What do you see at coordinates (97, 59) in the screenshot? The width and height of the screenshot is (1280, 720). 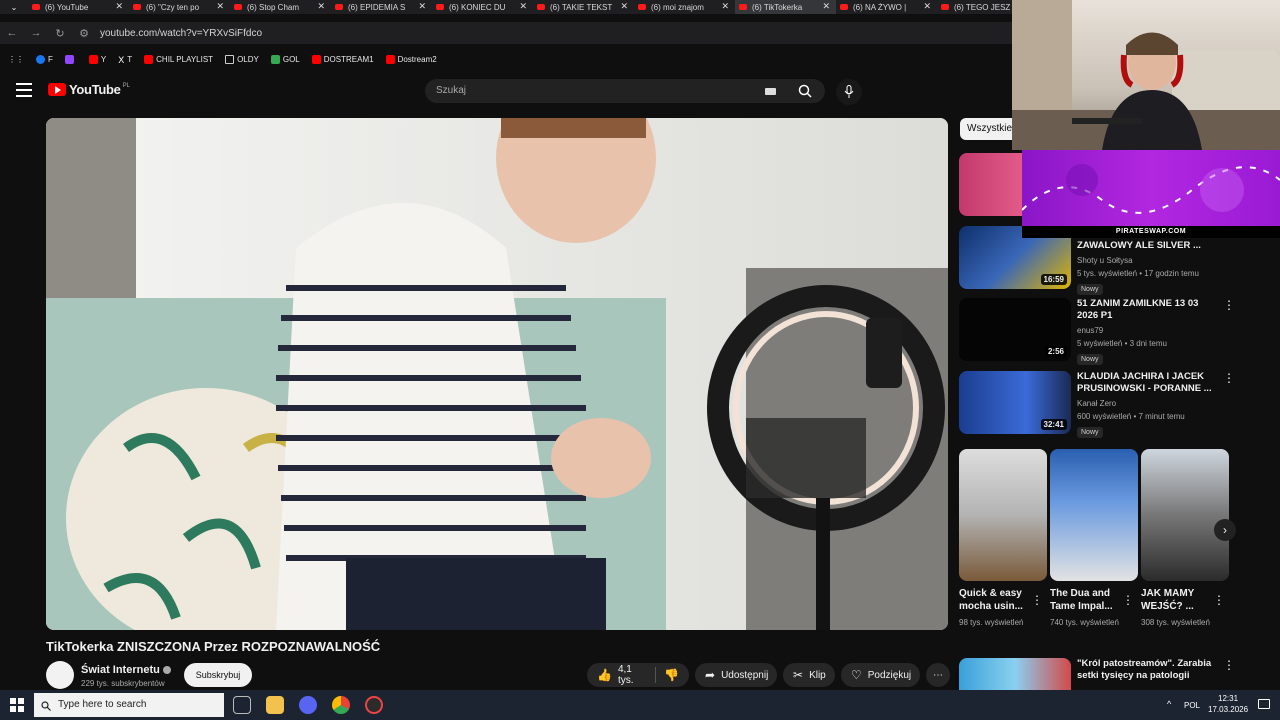 I see `bookmark-item: Y` at bounding box center [97, 59].